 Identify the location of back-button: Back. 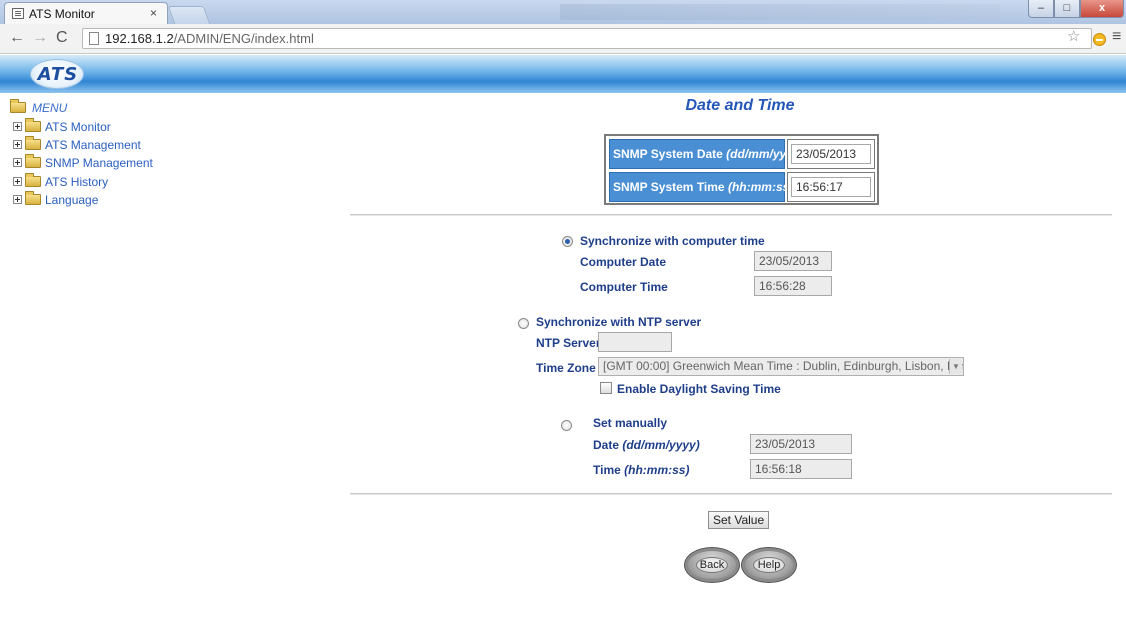
(712, 565).